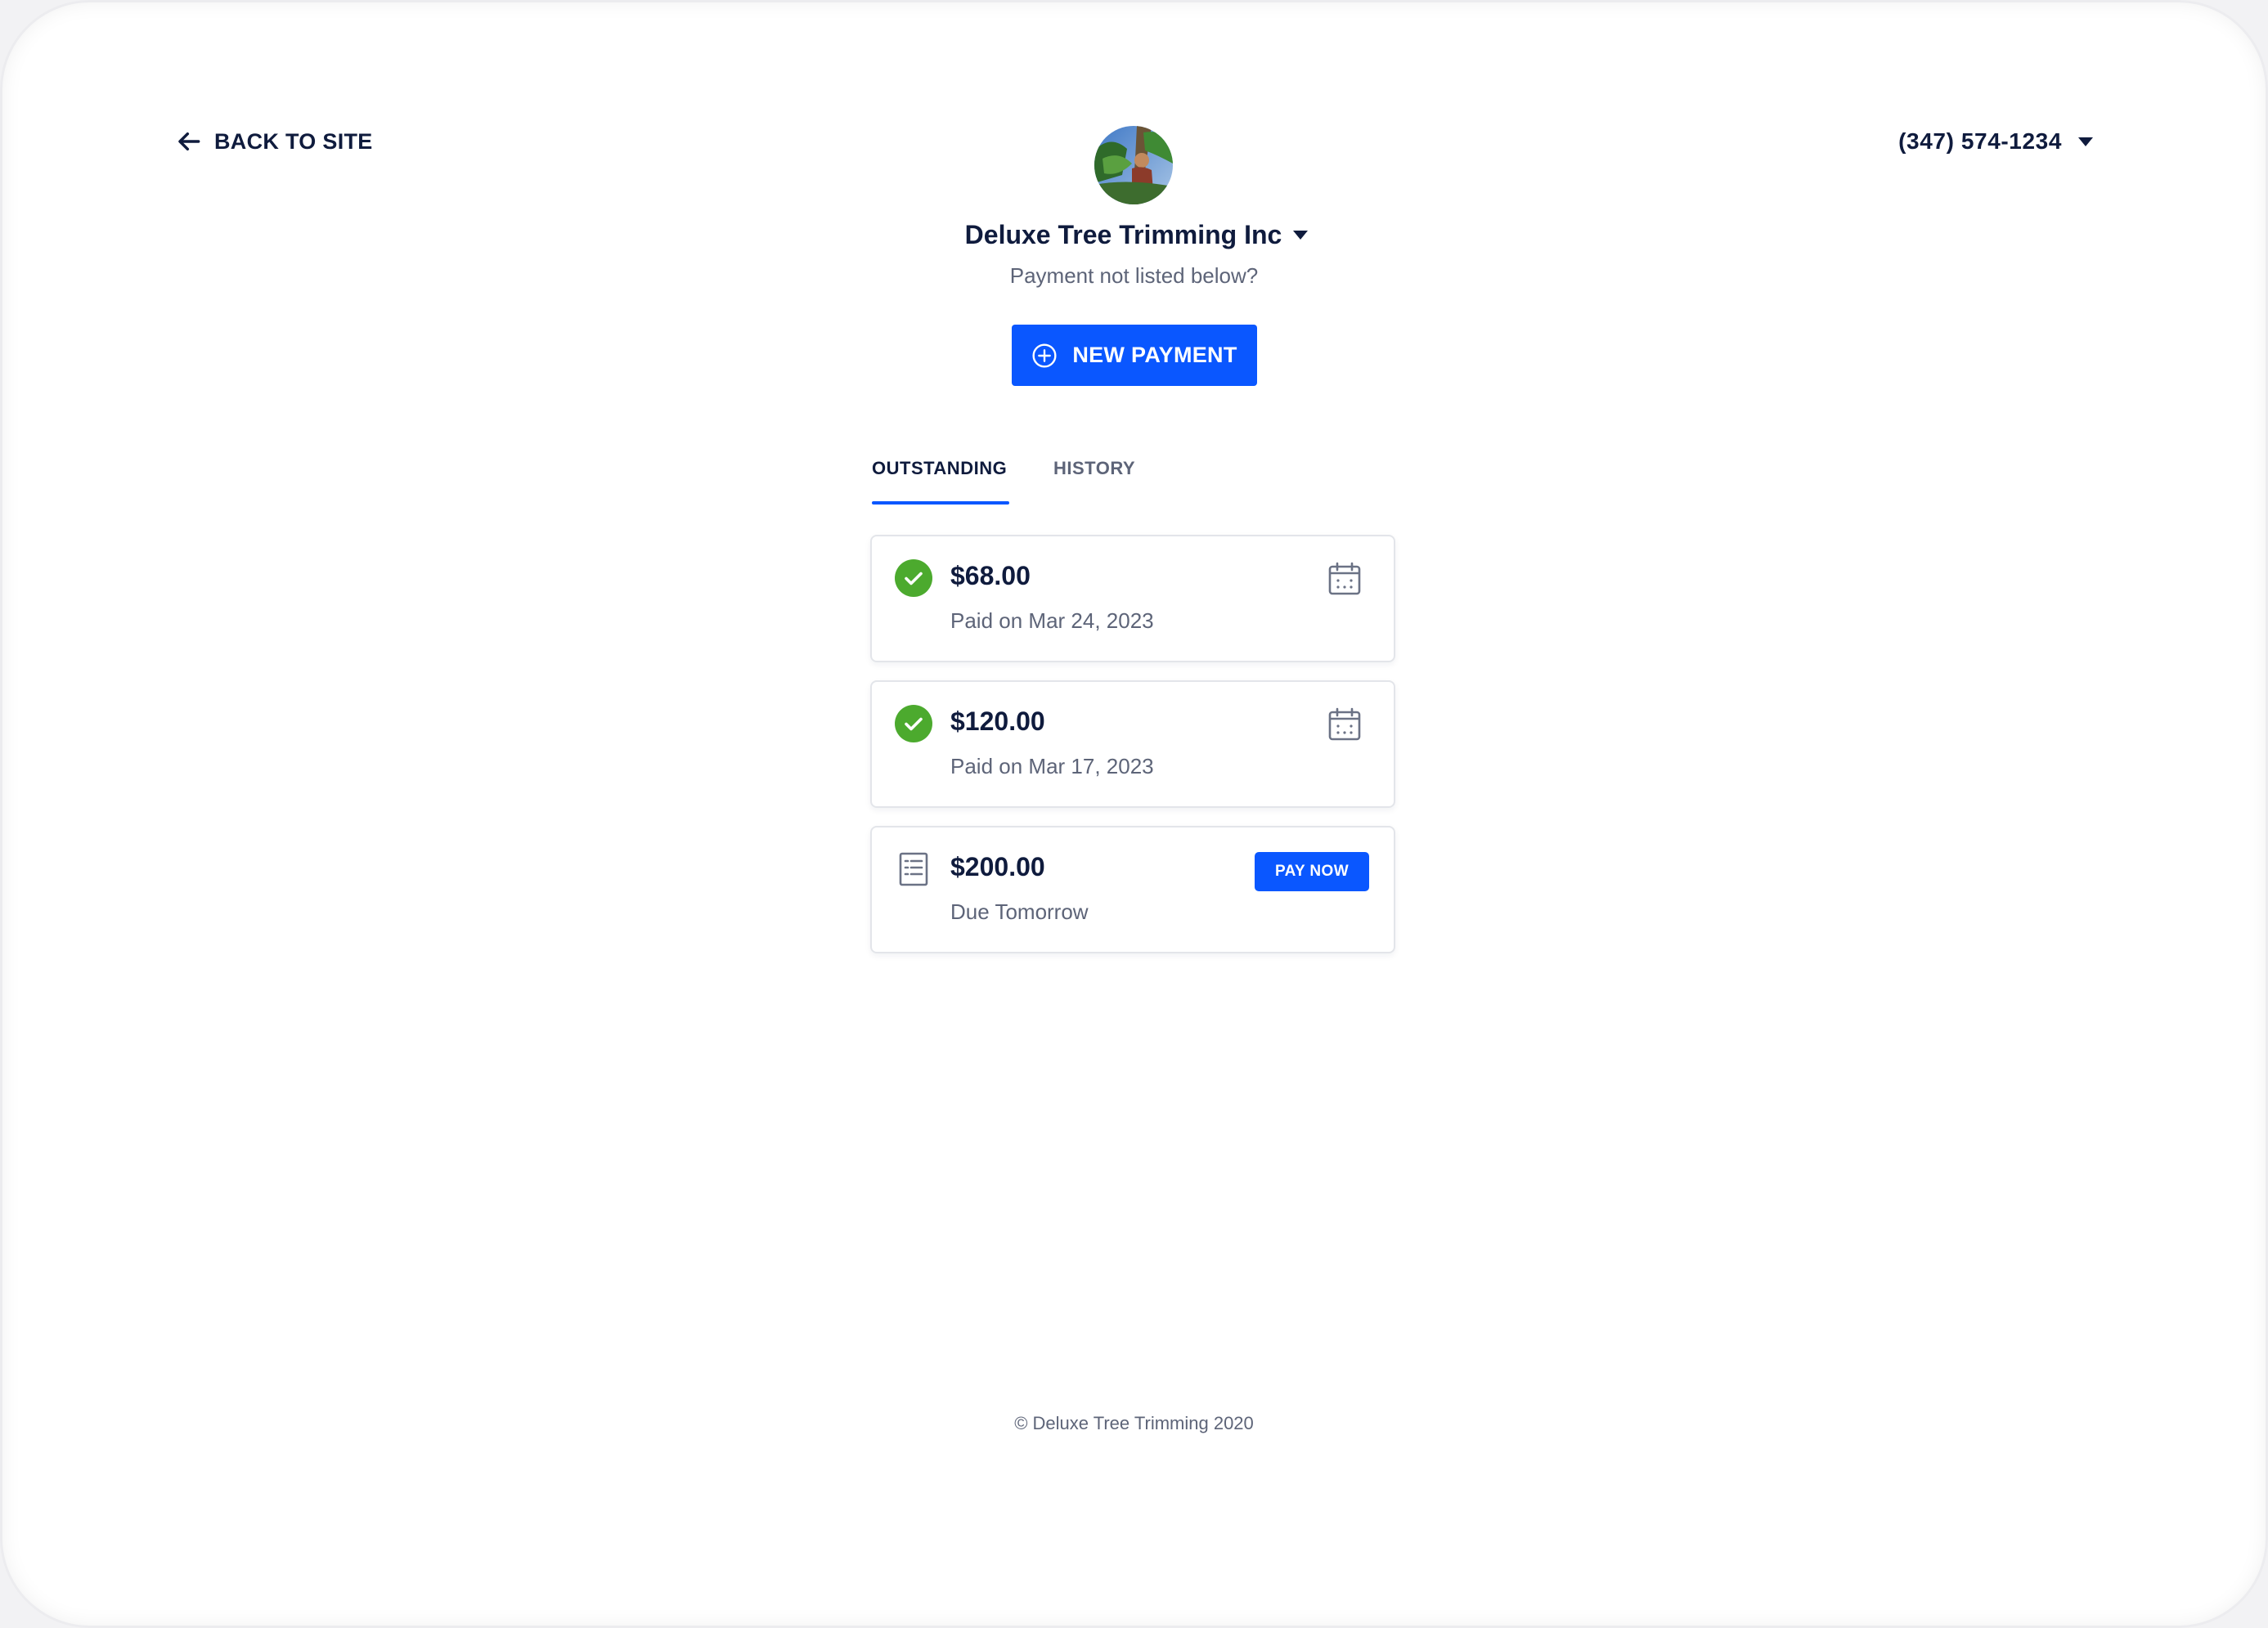 Image resolution: width=2268 pixels, height=1628 pixels. Describe the element at coordinates (1133, 165) in the screenshot. I see `merchant-avatar` at that location.